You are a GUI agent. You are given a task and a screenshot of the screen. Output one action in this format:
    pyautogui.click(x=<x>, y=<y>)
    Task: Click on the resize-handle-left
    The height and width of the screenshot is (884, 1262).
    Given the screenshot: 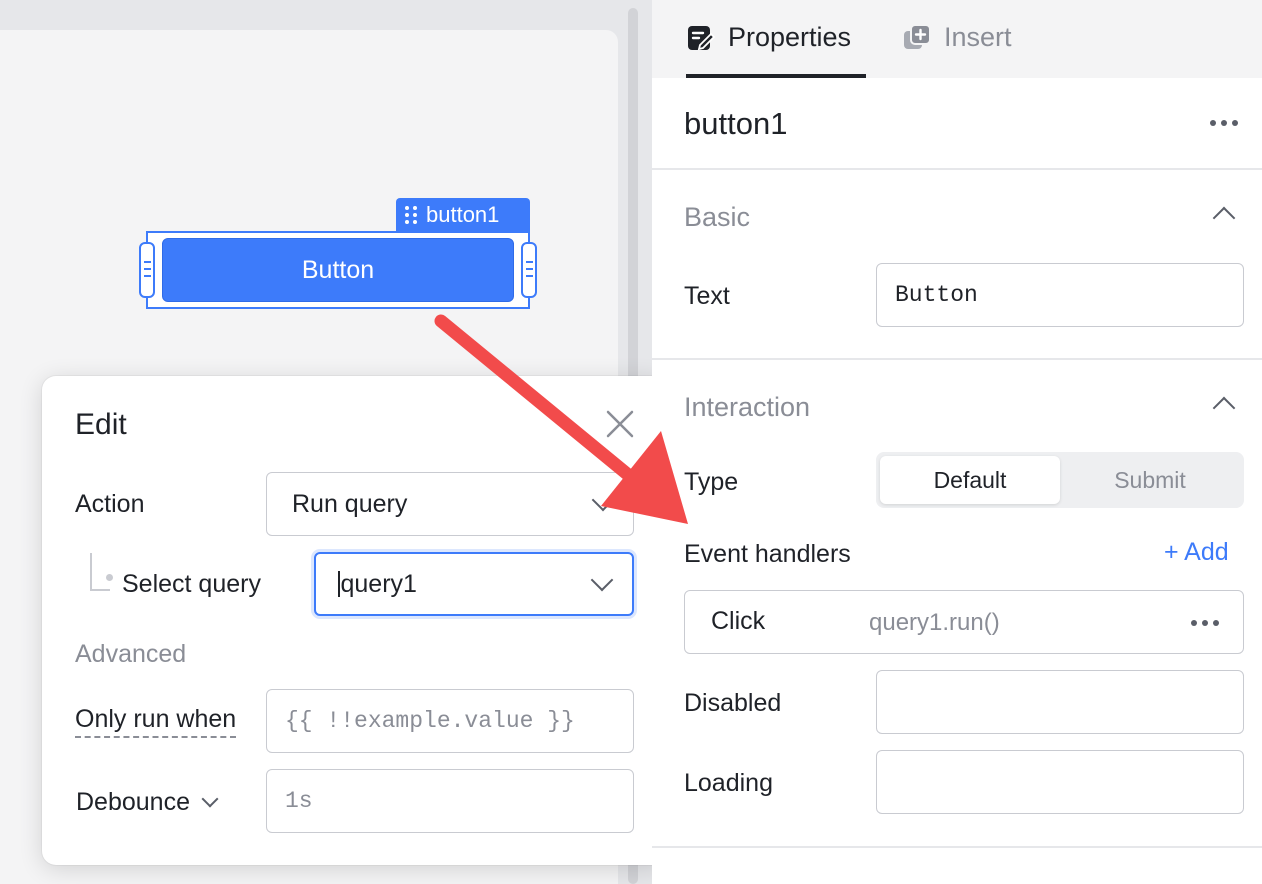 What is the action you would take?
    pyautogui.click(x=147, y=270)
    